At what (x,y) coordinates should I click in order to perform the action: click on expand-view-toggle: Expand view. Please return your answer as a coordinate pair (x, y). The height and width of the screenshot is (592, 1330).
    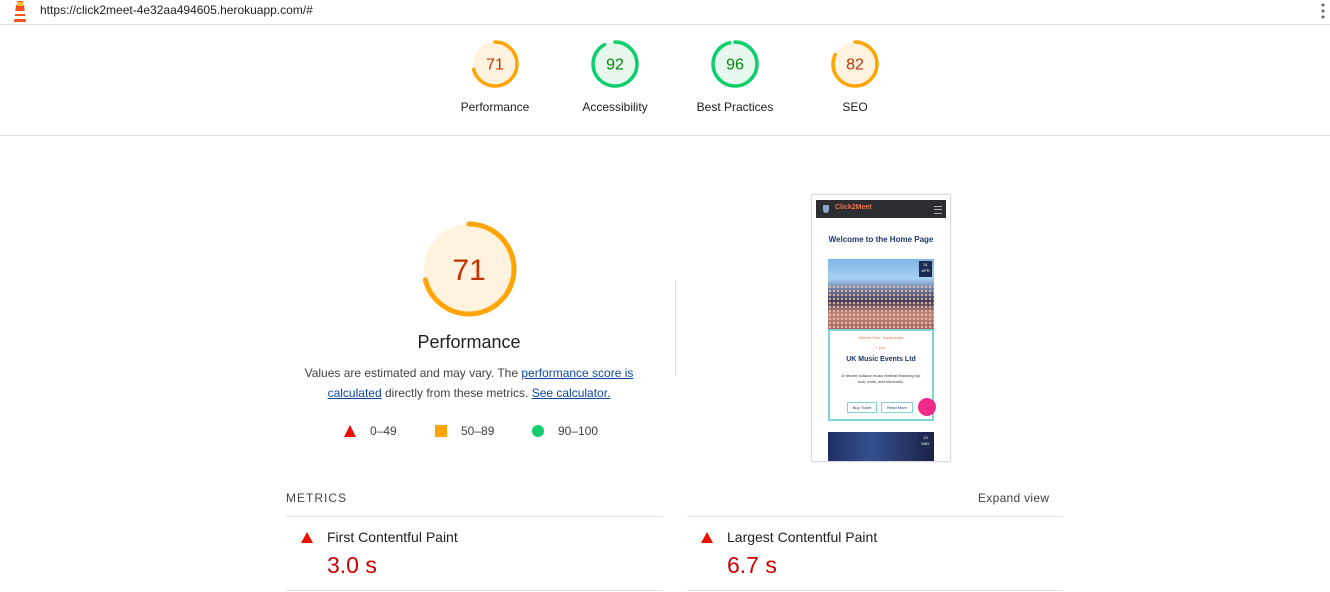
    Looking at the image, I should click on (1013, 498).